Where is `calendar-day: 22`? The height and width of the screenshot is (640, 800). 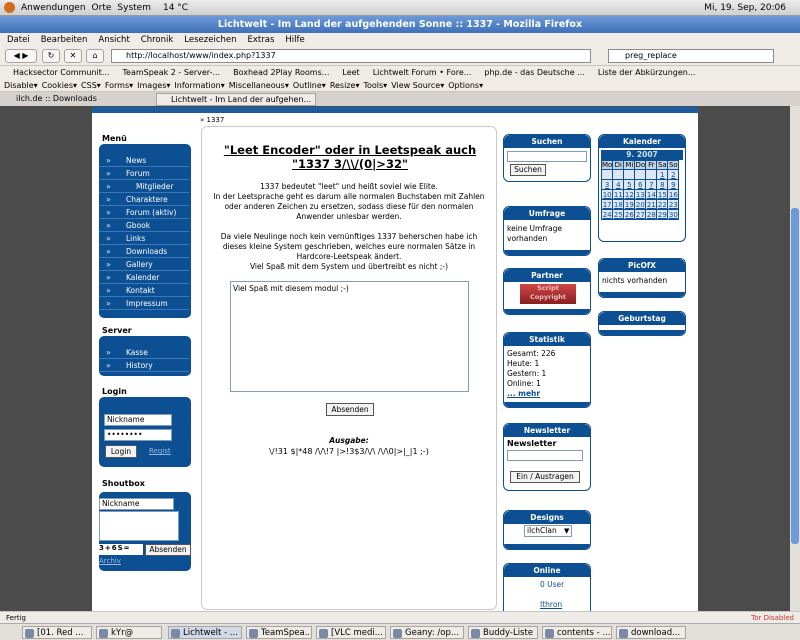 calendar-day: 22 is located at coordinates (662, 204).